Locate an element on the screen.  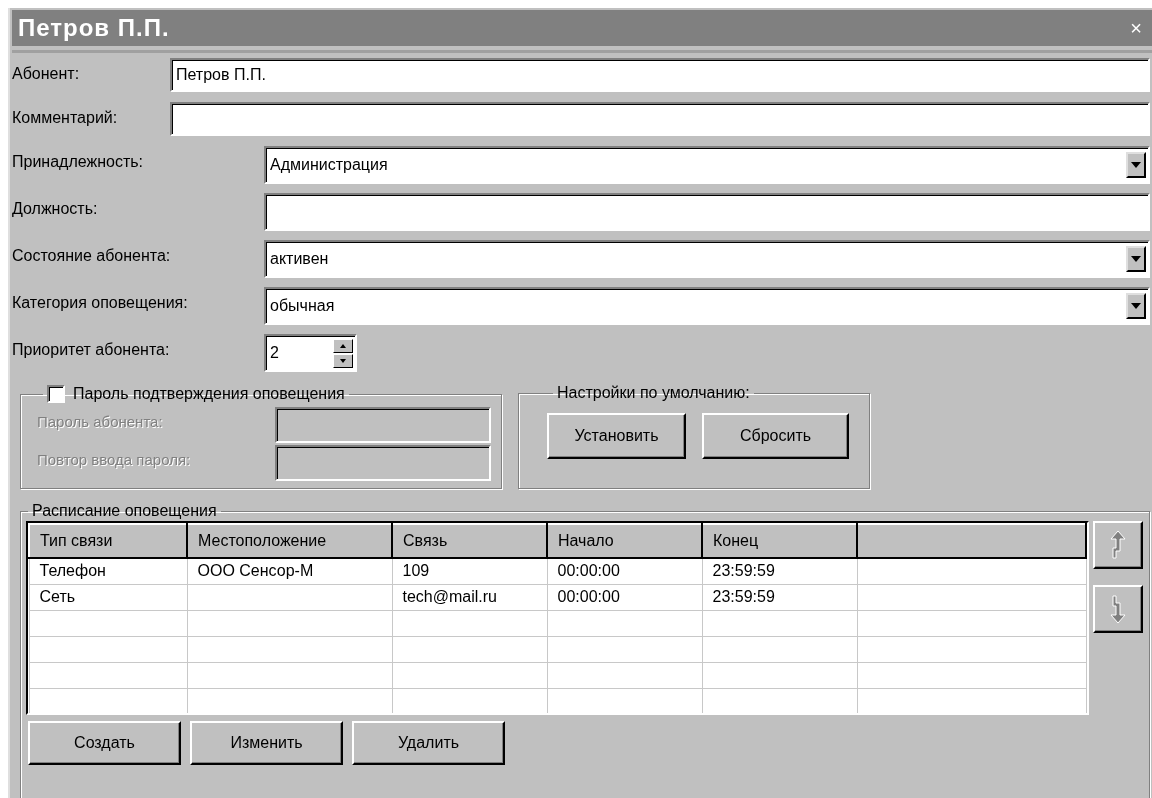
table-cell: Телефон is located at coordinates (108, 571).